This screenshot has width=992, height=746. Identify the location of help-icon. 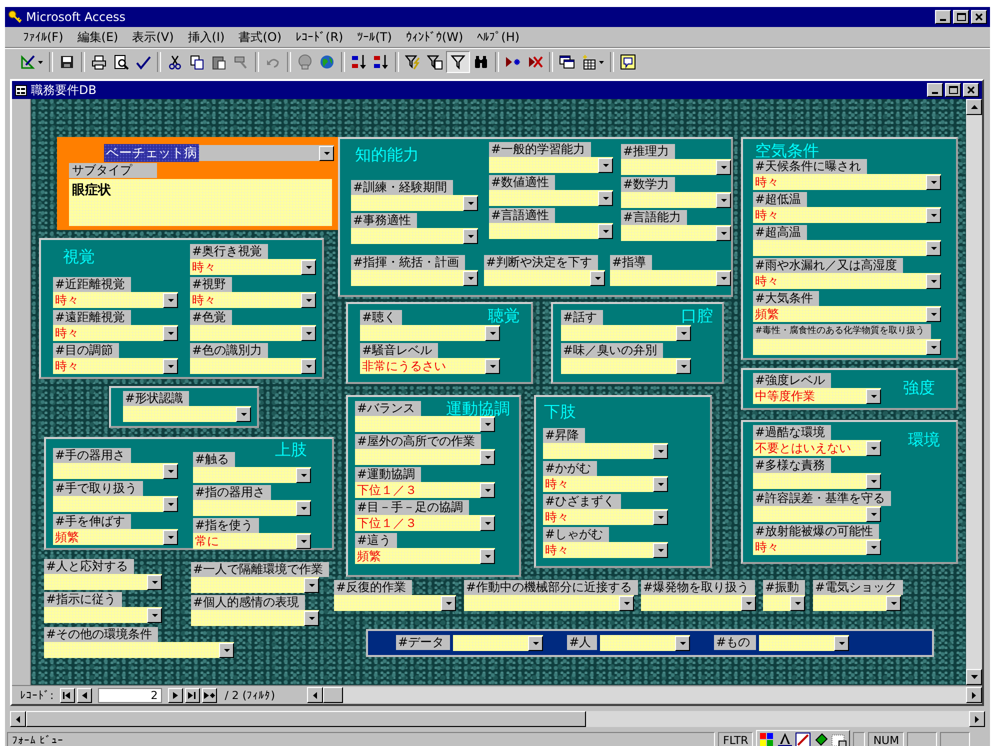
(628, 62).